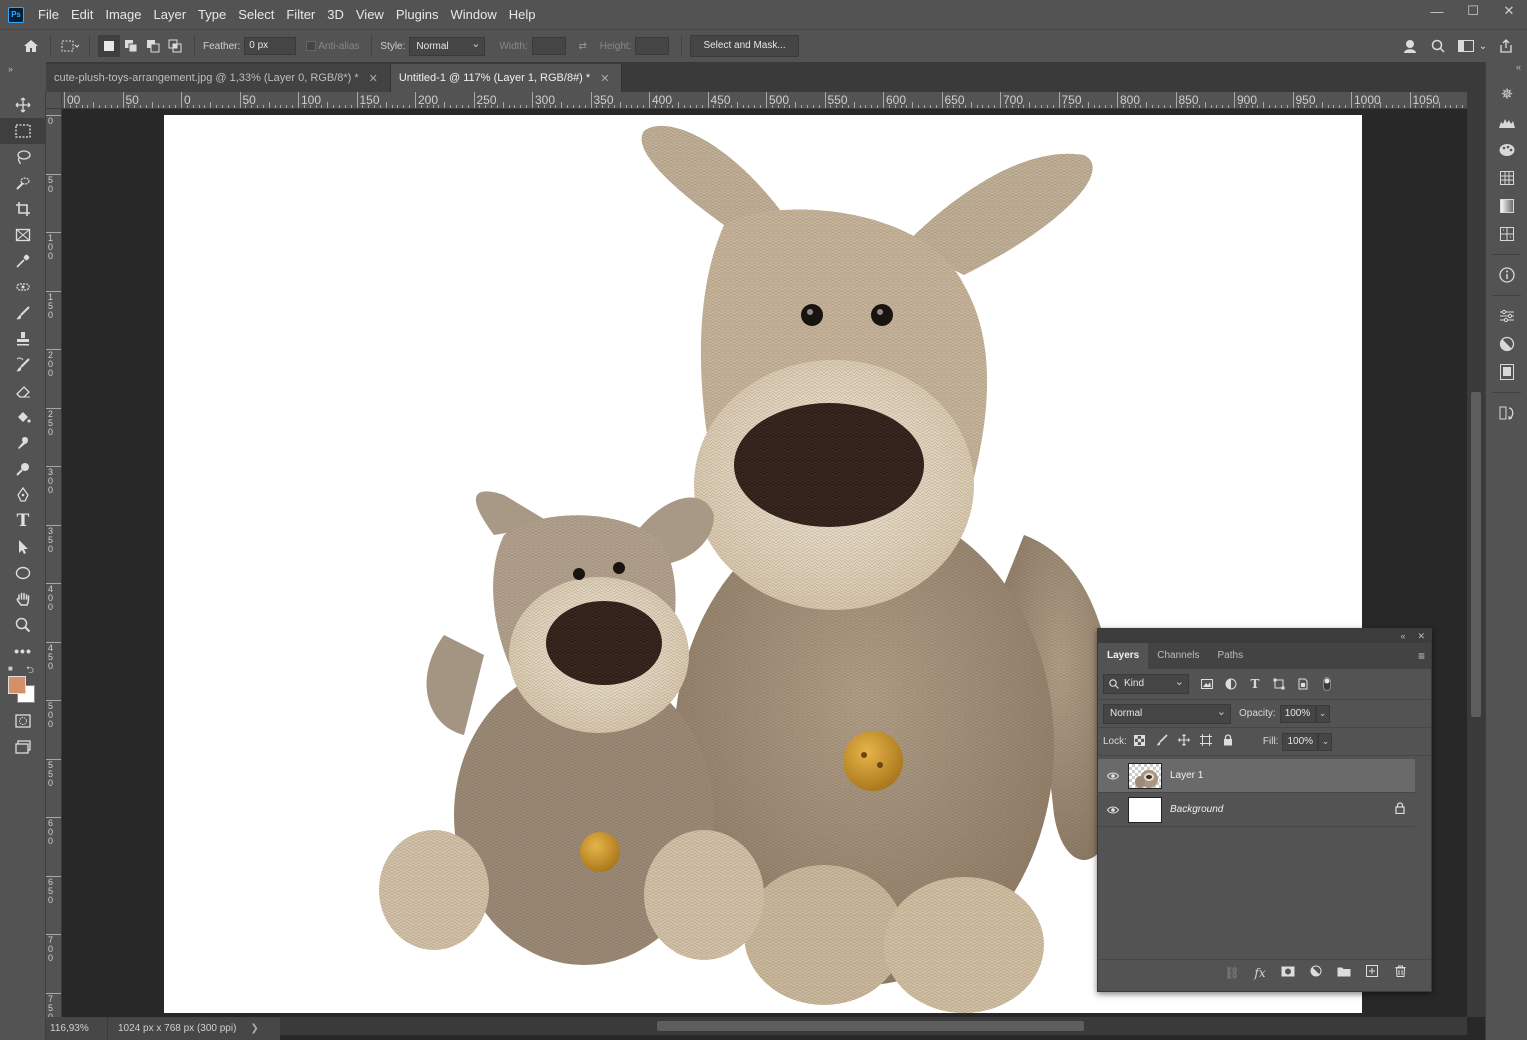 This screenshot has height=1040, width=1527. What do you see at coordinates (473, 14) in the screenshot?
I see `menu-window: Window` at bounding box center [473, 14].